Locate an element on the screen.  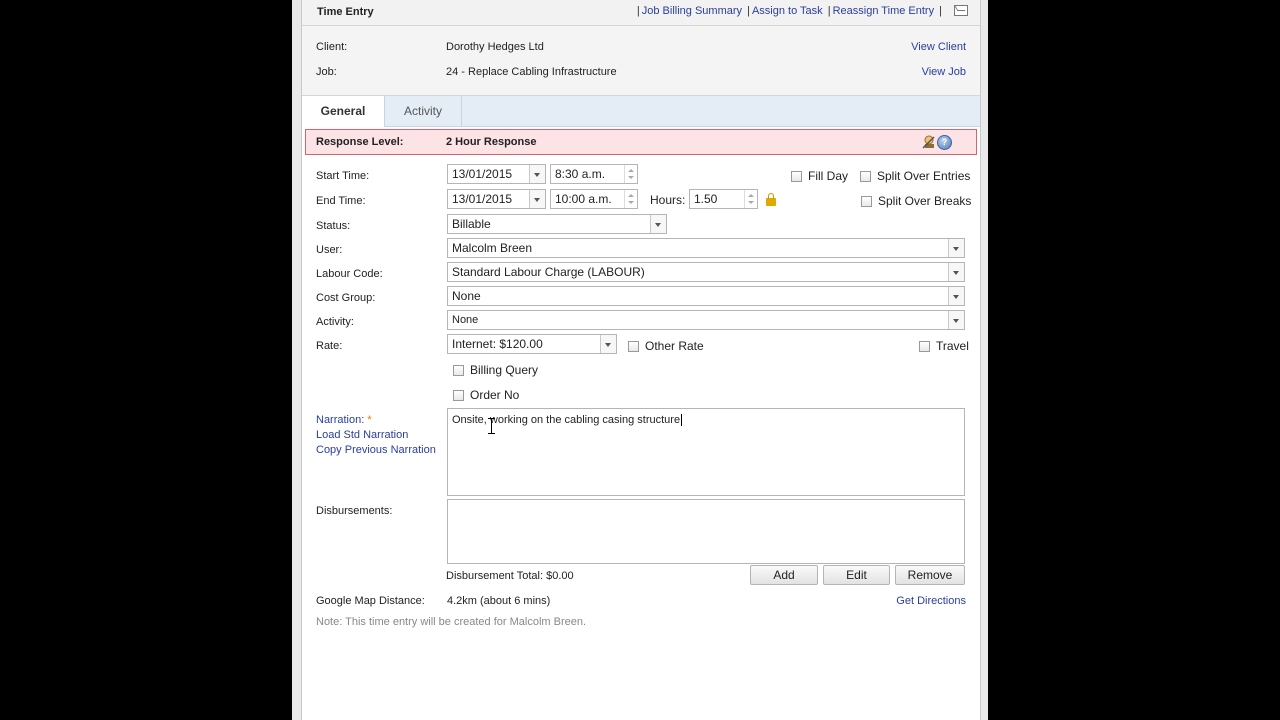
start-time-label: Start Time: is located at coordinates (343, 176).